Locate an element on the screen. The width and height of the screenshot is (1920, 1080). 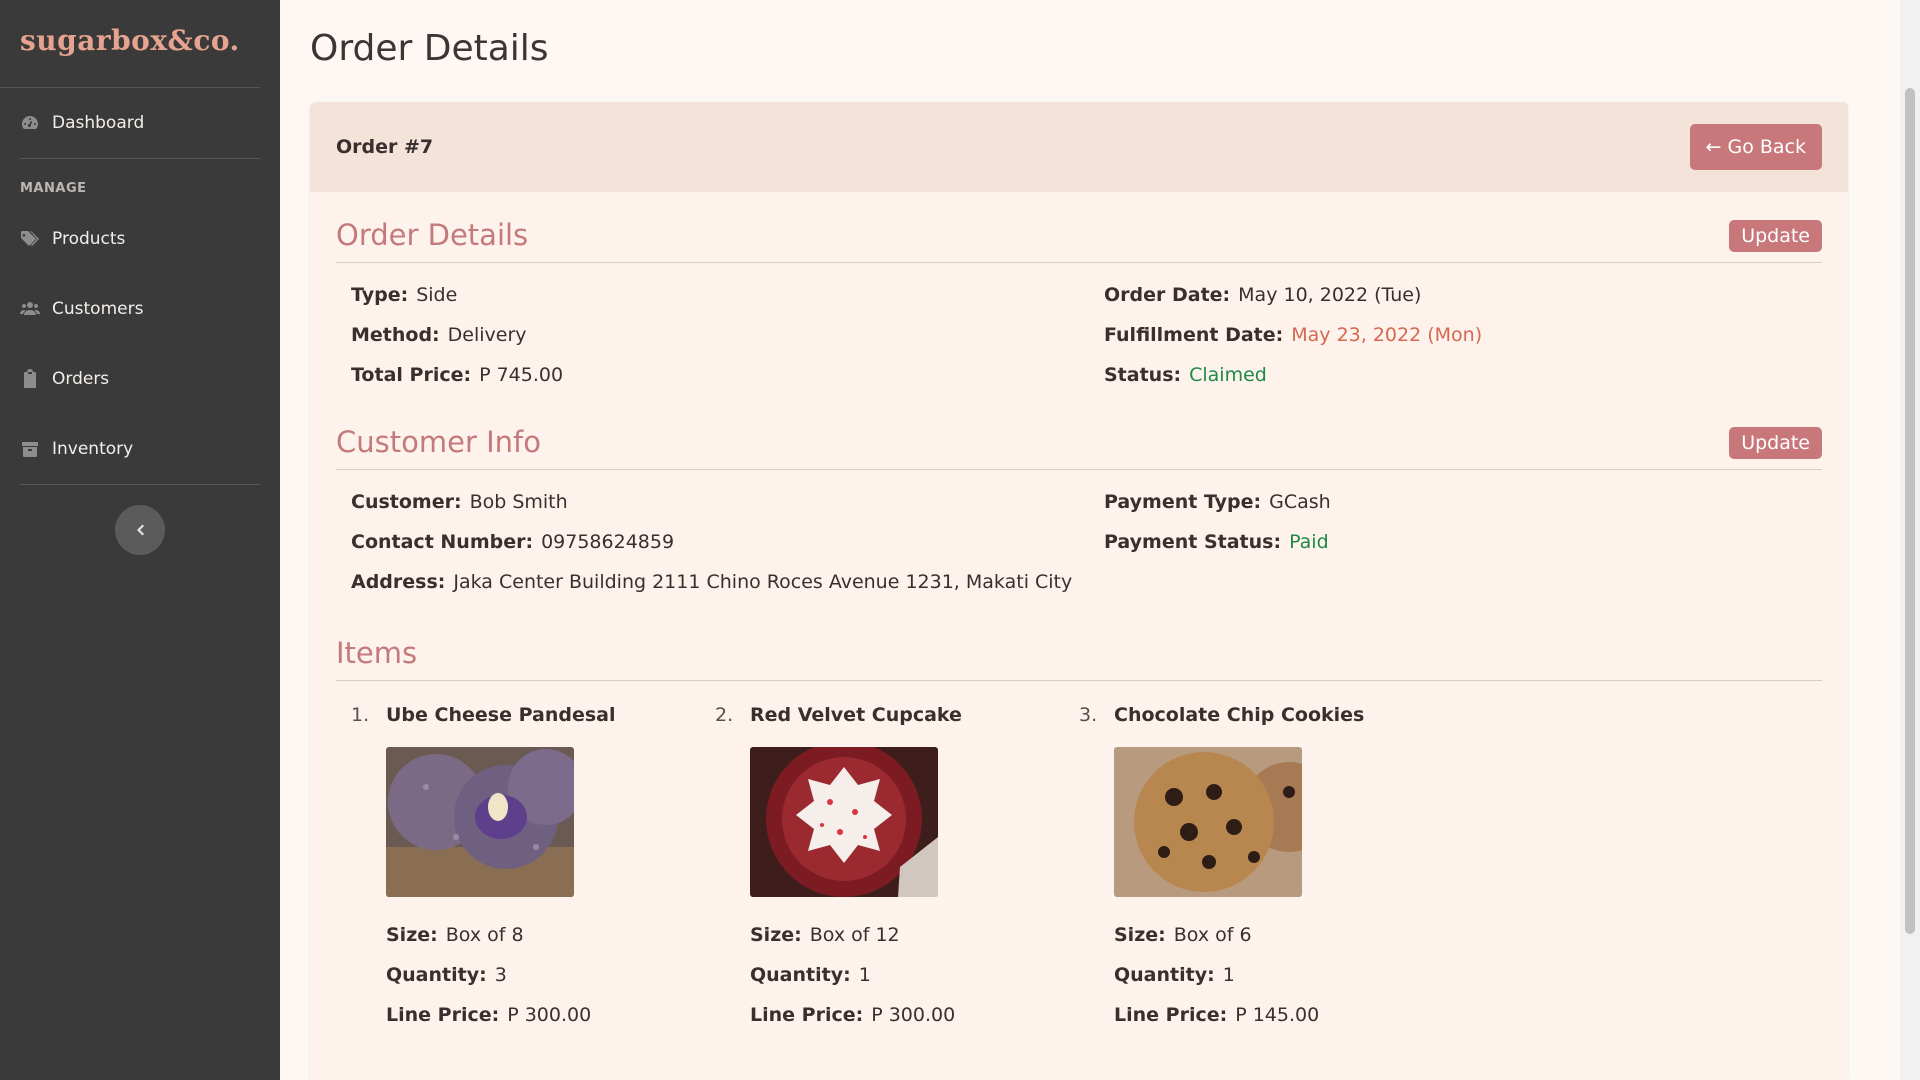
brand-logo: sugarbox&co. is located at coordinates (130, 44).